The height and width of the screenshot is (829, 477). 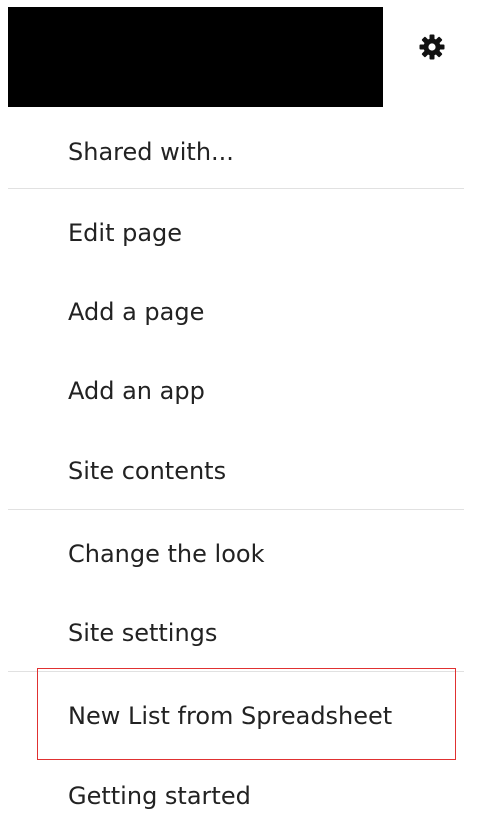 I want to click on menu-item-add-a-page: Add a page, so click(x=136, y=312).